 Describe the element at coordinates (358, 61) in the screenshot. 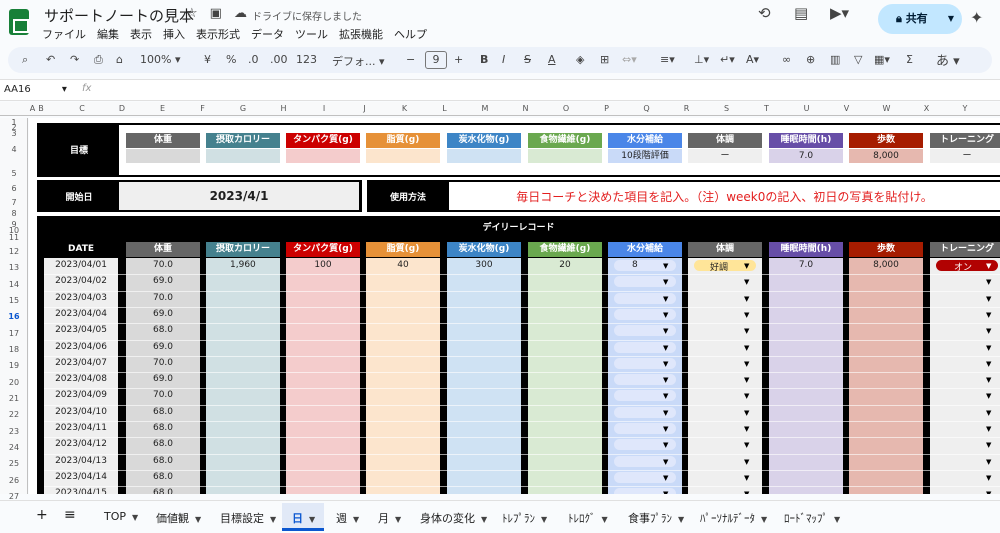

I see `font-select: デフォ... ▾` at that location.